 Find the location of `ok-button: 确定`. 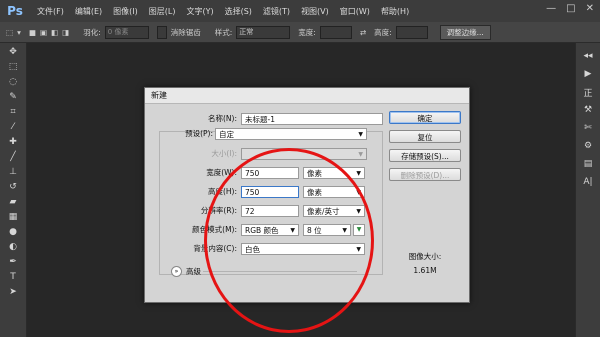

ok-button: 确定 is located at coordinates (425, 117).